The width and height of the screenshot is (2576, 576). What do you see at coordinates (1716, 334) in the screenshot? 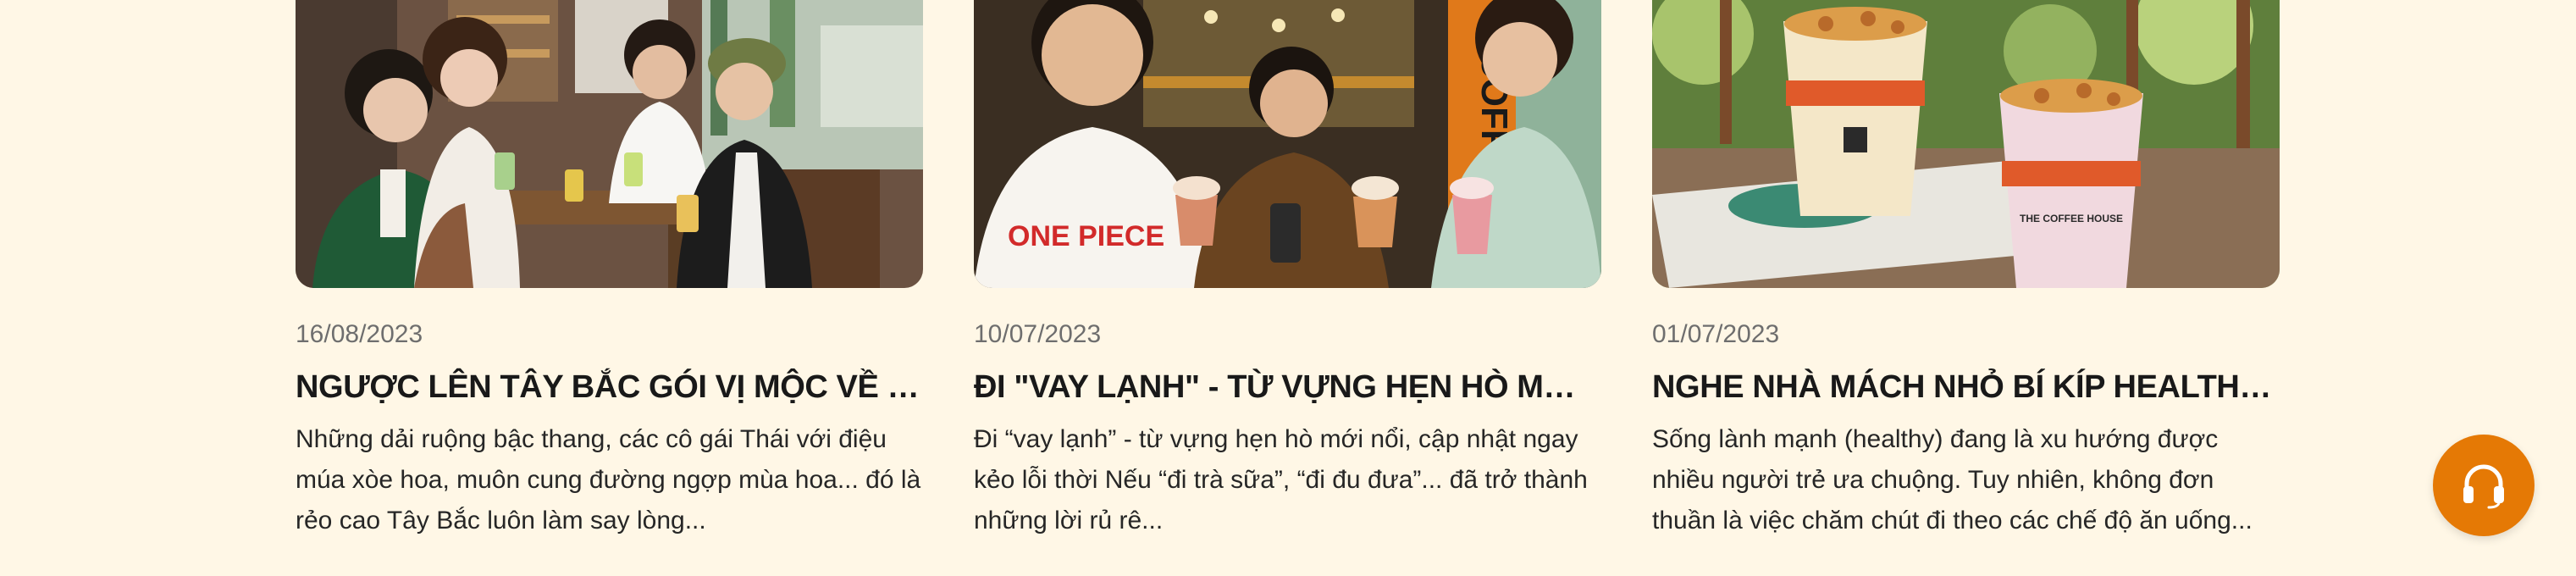
I see `article-date: 01/07/2023` at bounding box center [1716, 334].